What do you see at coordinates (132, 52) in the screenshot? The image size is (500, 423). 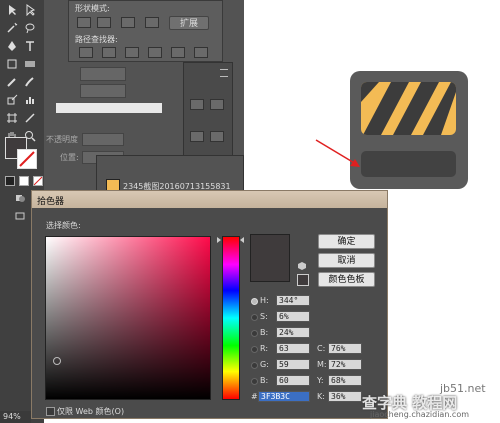 I see `merge-button` at bounding box center [132, 52].